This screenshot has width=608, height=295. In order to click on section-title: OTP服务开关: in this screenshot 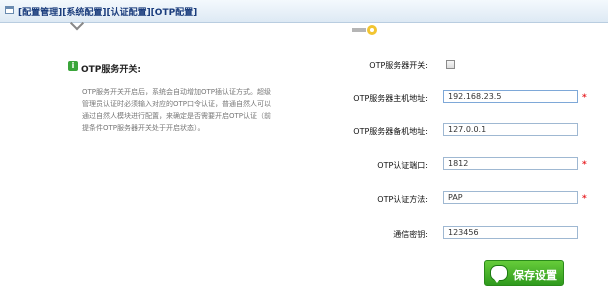, I will do `click(111, 70)`.